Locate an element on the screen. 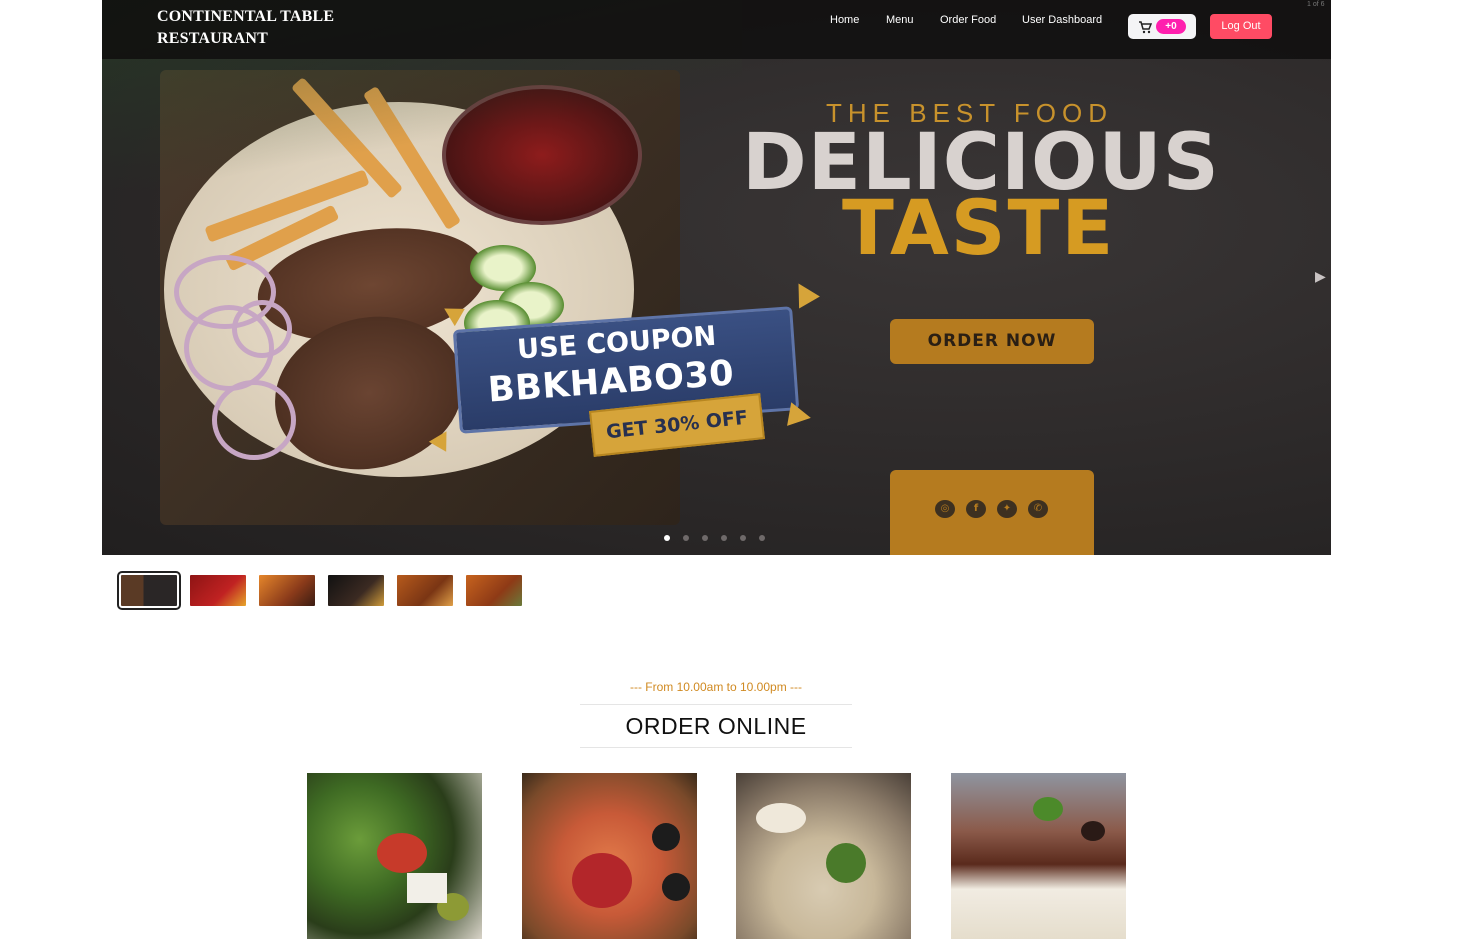 The width and height of the screenshot is (1477, 939). parsley-shape is located at coordinates (846, 863).